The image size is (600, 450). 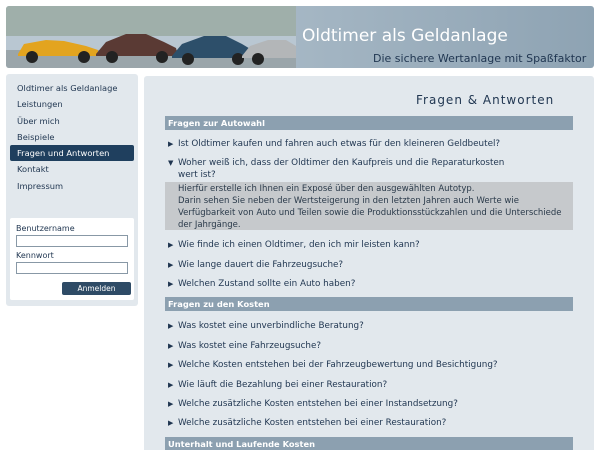 What do you see at coordinates (72, 186) in the screenshot?
I see `nav-item-impressum: Impressum` at bounding box center [72, 186].